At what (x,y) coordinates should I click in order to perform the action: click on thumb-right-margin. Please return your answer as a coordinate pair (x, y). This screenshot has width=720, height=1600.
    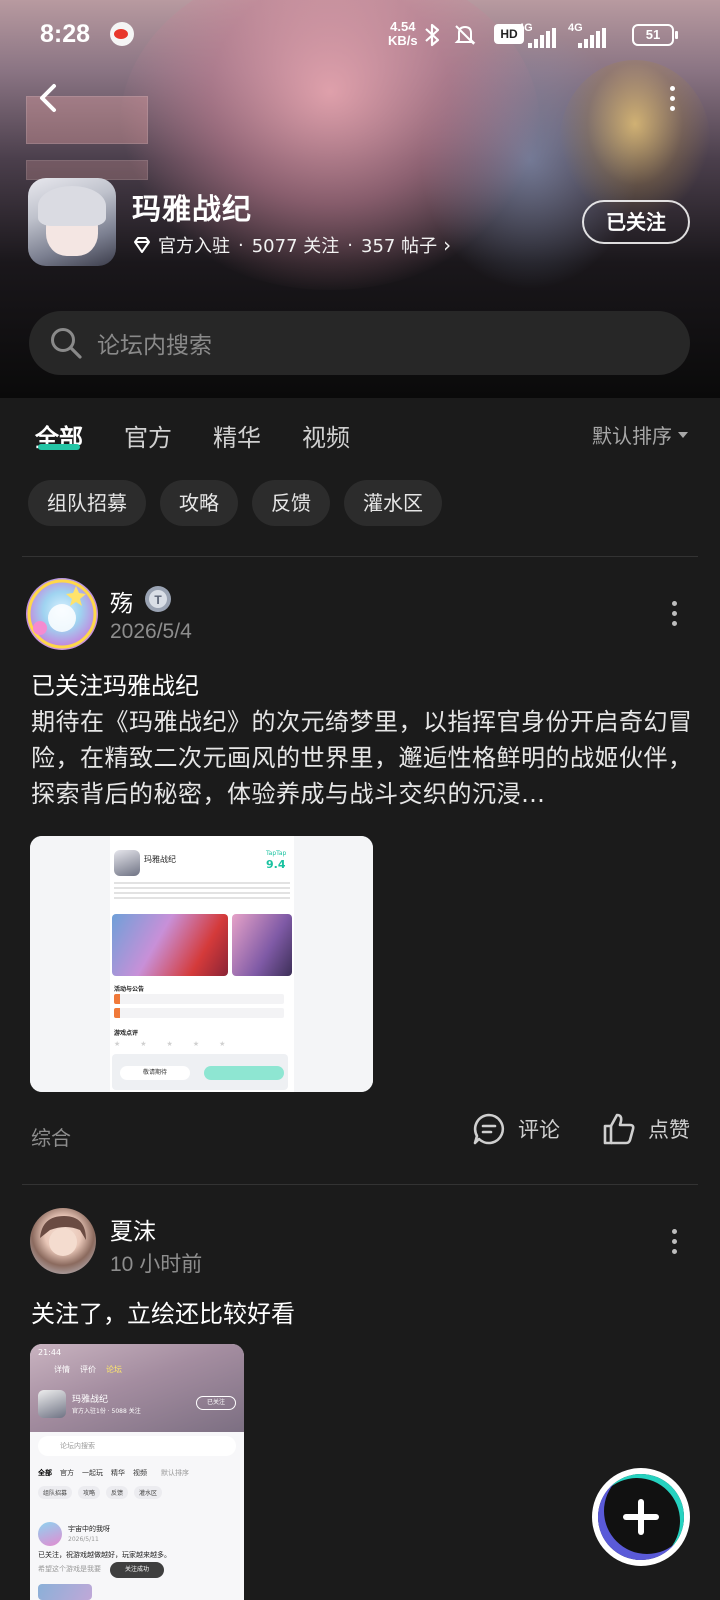
    Looking at the image, I should click on (333, 964).